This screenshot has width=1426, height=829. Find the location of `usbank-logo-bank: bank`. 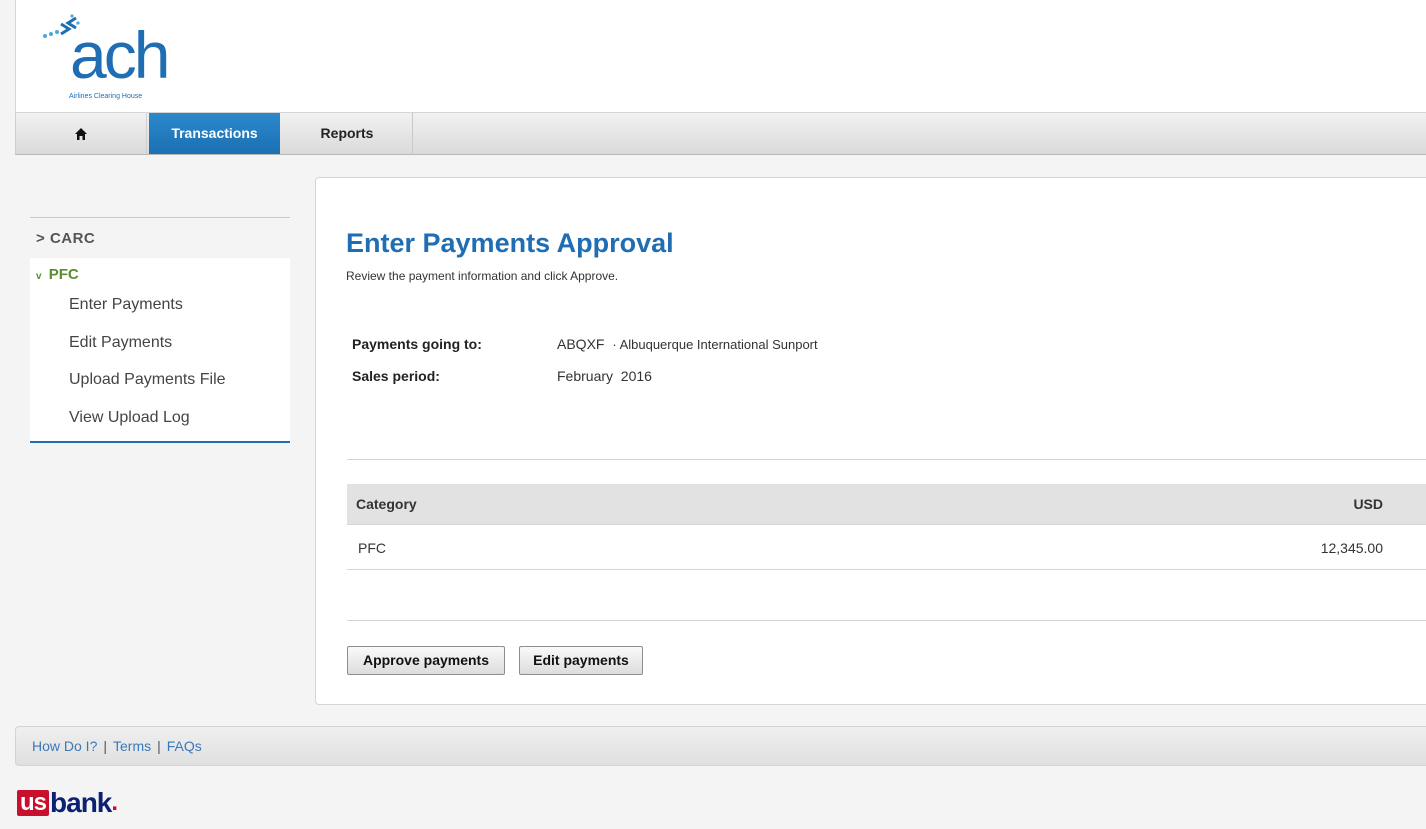

usbank-logo-bank: bank is located at coordinates (81, 802).